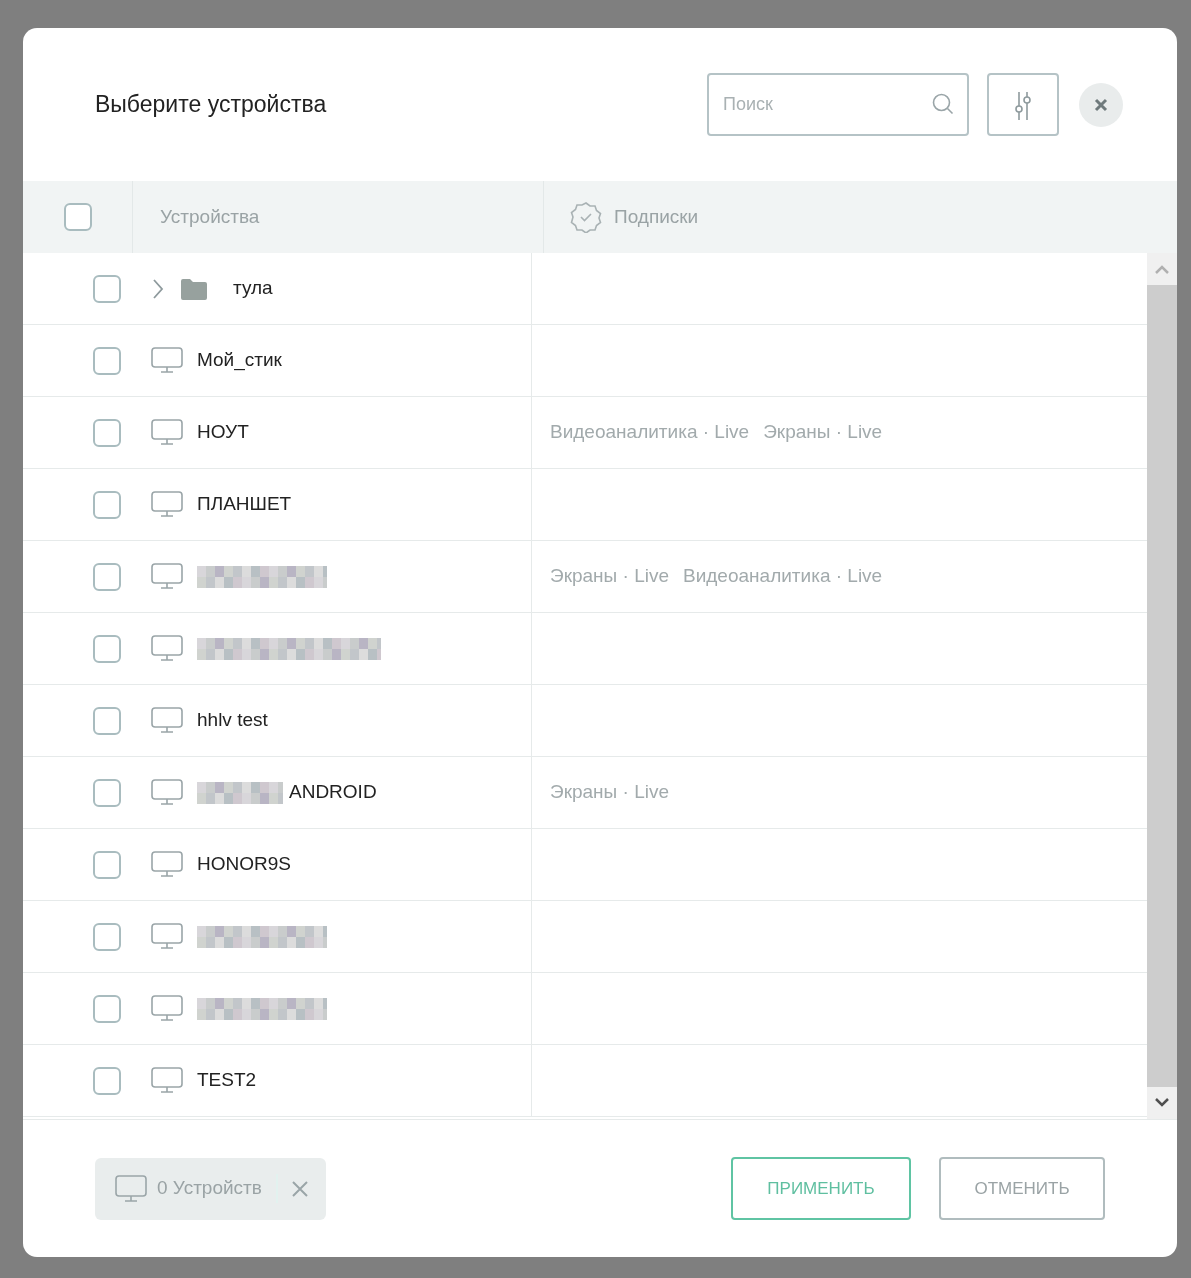 This screenshot has width=1191, height=1278. Describe the element at coordinates (656, 216) in the screenshot. I see `column-header: Подписки` at that location.